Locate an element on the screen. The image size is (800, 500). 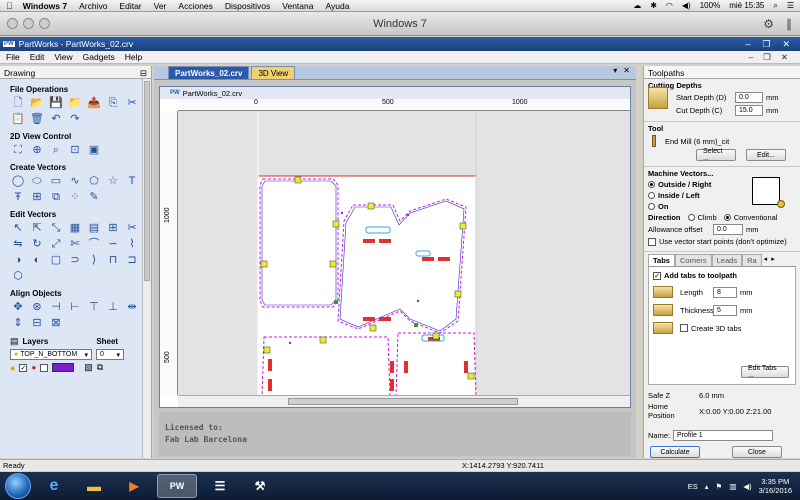
tray-expand-icon: ▴ is located at coordinates (707, 486).